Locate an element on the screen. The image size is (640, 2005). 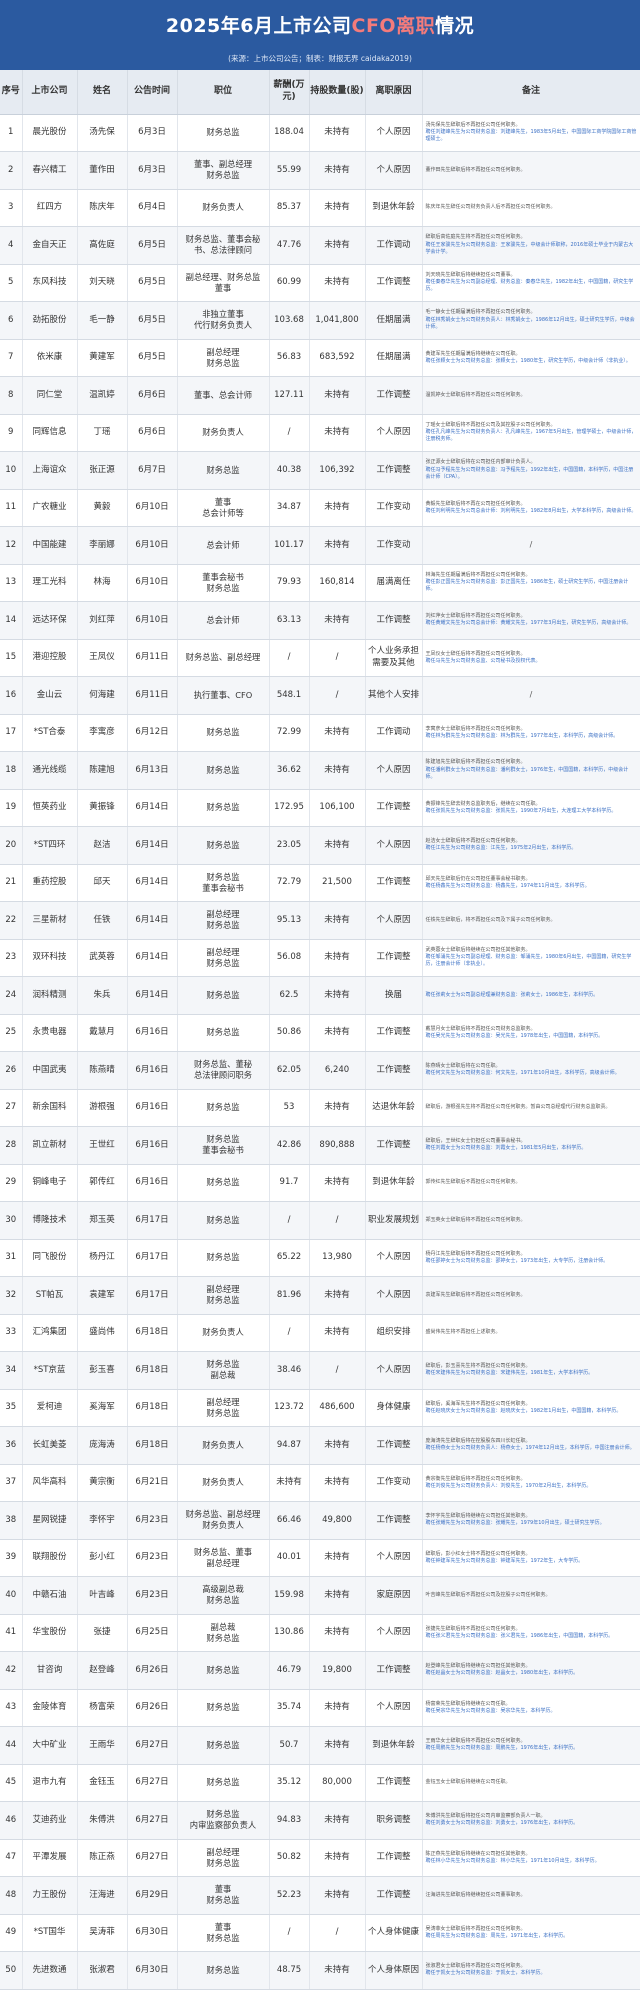
cell-shares: 13,980 is located at coordinates (337, 1258).